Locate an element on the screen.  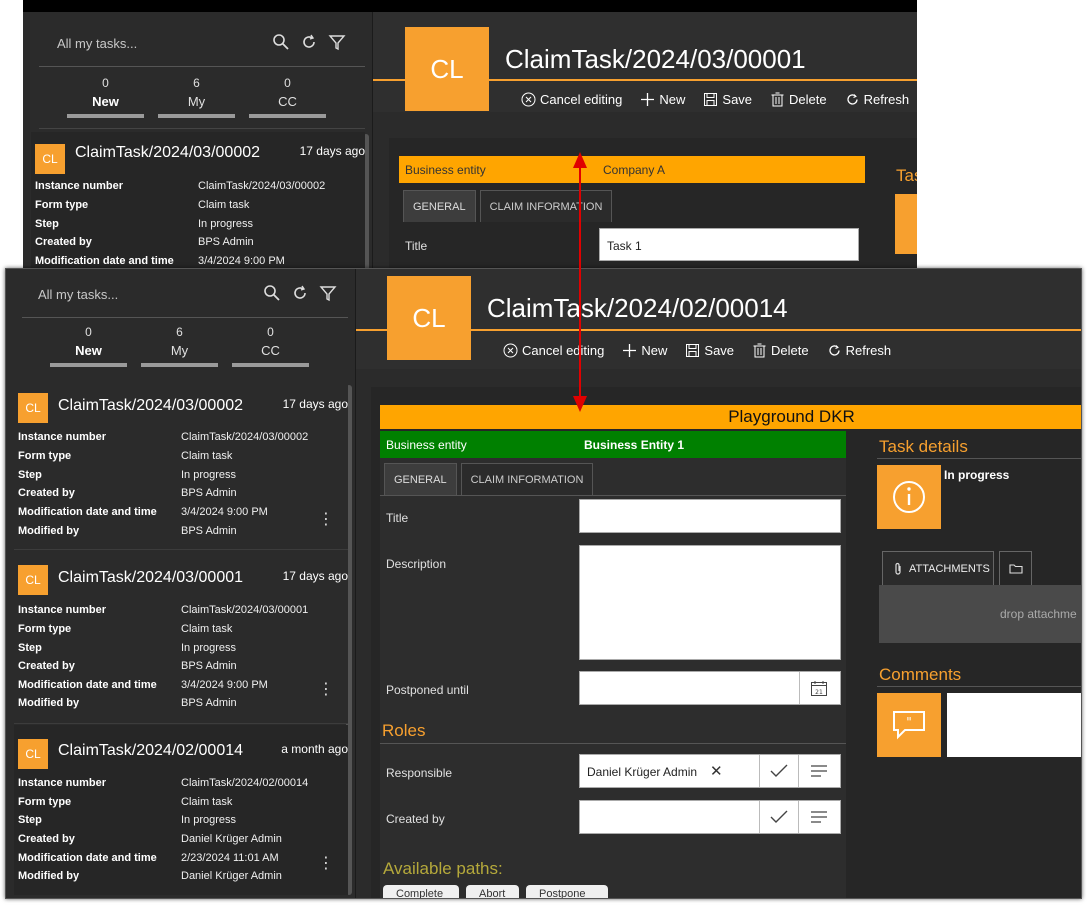
path-button-complete: Complete is located at coordinates (421, 891).